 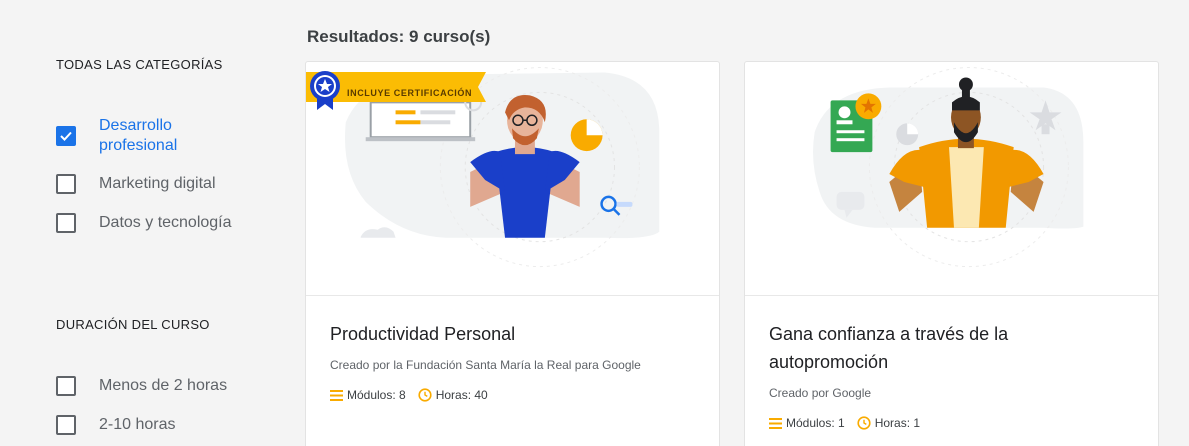 I want to click on duration-heading: DURACIÓN DEL CURSO, so click(x=133, y=324).